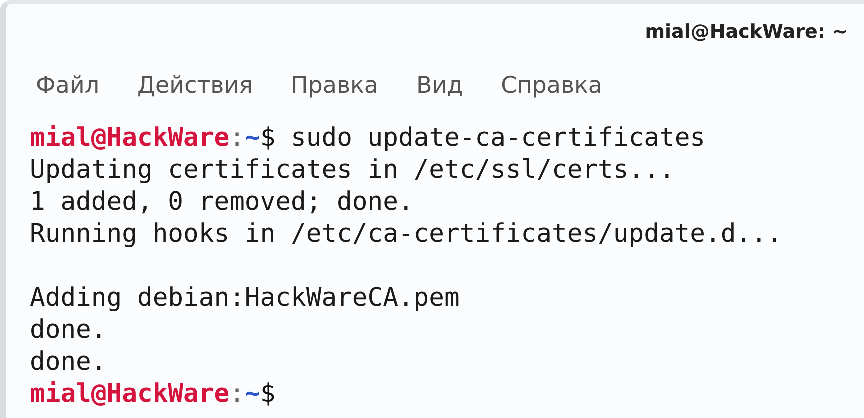 The image size is (864, 418). Describe the element at coordinates (498, 138) in the screenshot. I see `command-text: sudo update-ca-certificates` at that location.